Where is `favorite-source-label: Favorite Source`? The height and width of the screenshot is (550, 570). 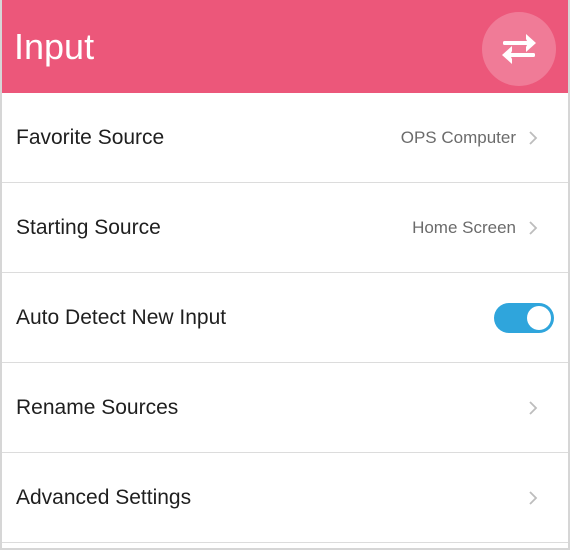 favorite-source-label: Favorite Source is located at coordinates (90, 137).